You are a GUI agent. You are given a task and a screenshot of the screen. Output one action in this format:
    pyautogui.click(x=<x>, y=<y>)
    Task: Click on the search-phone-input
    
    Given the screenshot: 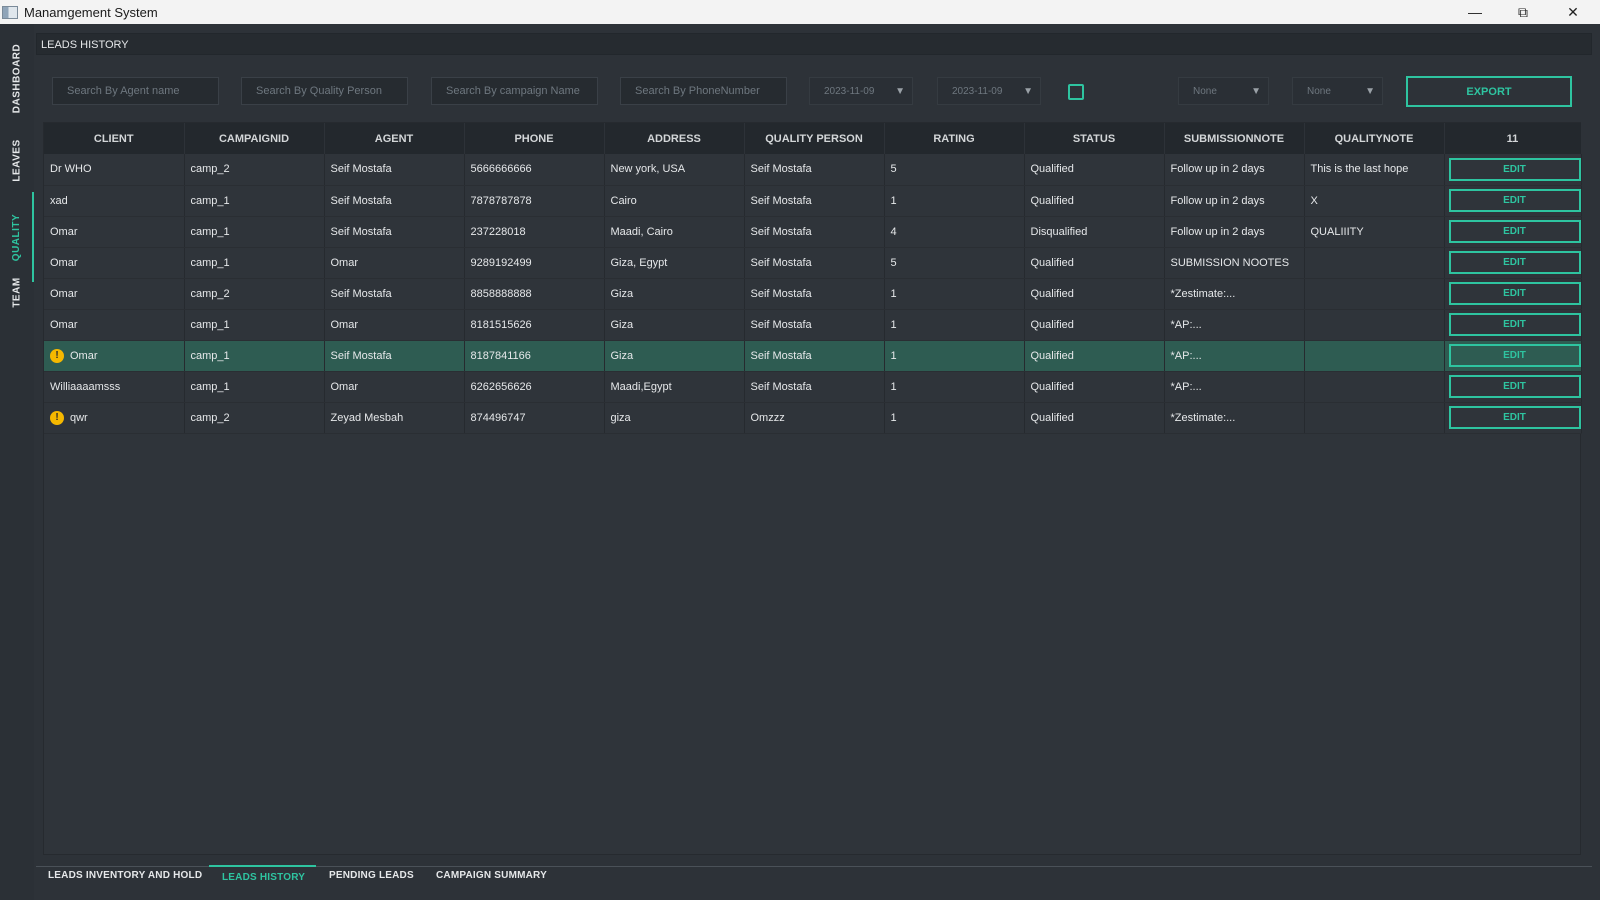 What is the action you would take?
    pyautogui.click(x=703, y=91)
    